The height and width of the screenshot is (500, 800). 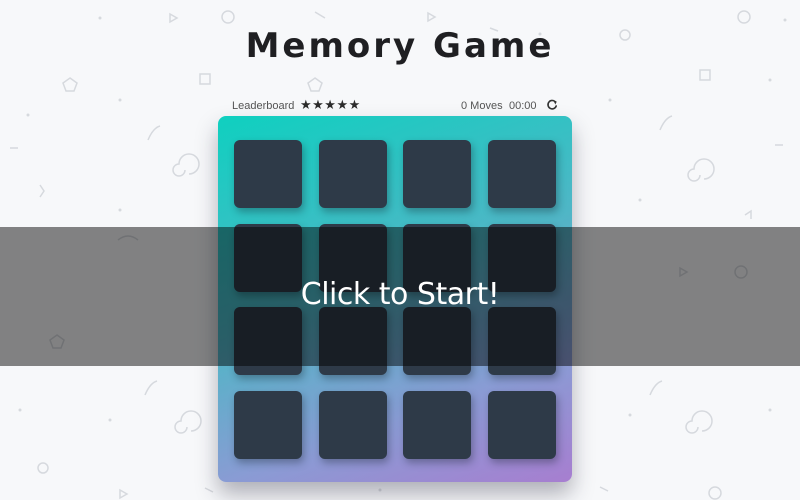 I want to click on leaderboard-link: Leaderboard, so click(x=263, y=106).